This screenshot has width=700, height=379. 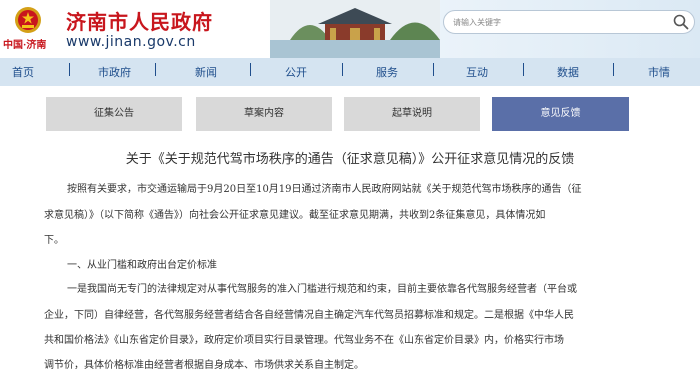 What do you see at coordinates (28, 20) in the screenshot?
I see `national-emblem-icon` at bounding box center [28, 20].